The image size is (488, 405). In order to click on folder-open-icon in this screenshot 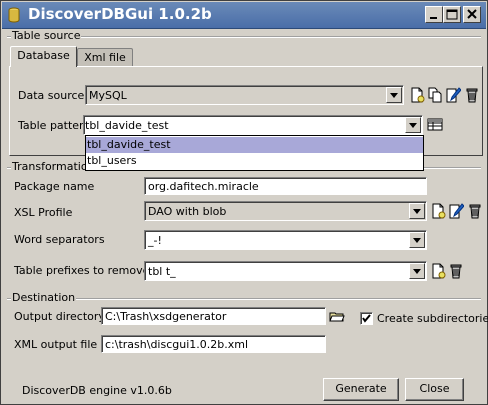, I will do `click(337, 317)`.